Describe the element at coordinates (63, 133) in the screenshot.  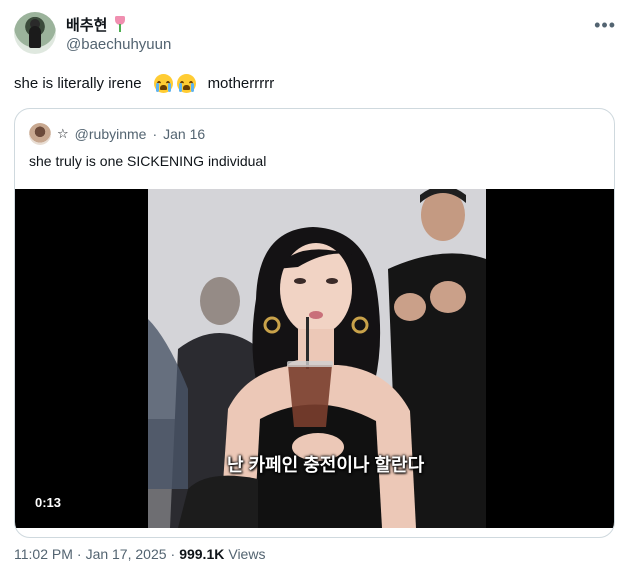
I see `star-icon: ☆` at that location.